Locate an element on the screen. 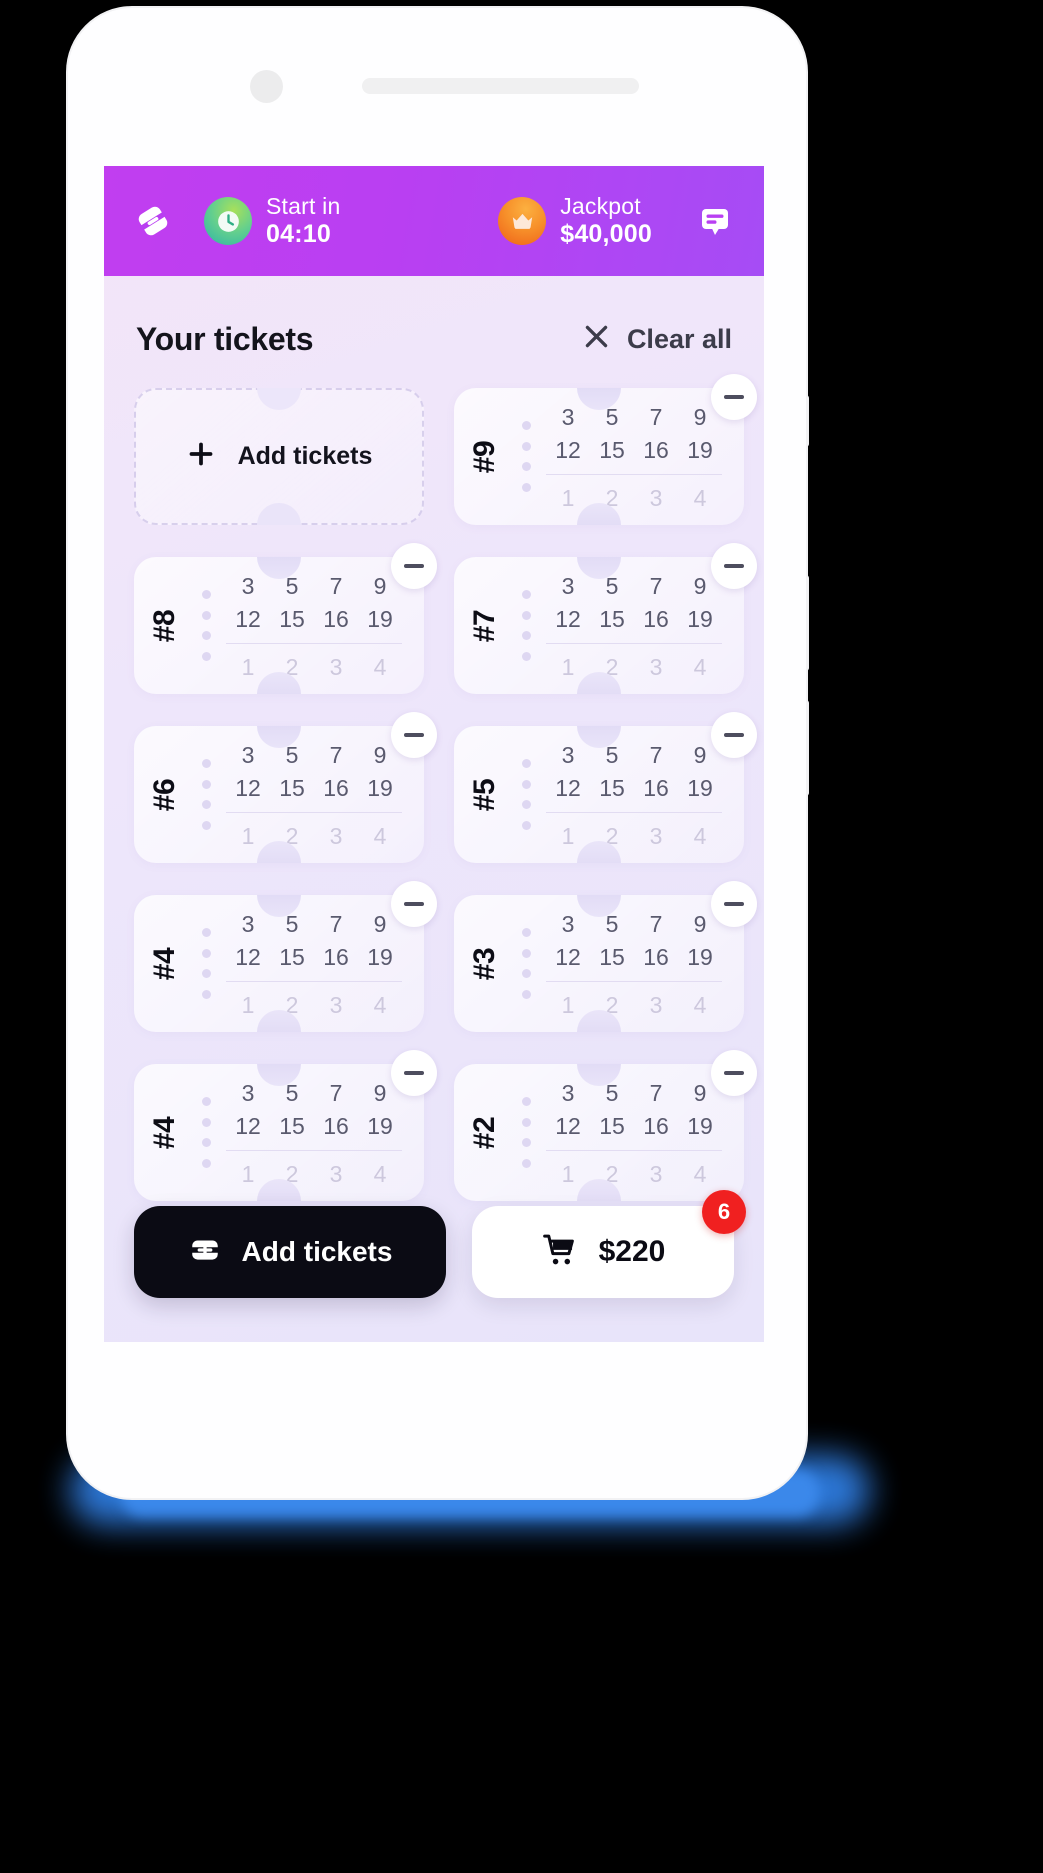  ticket-card: #5 3 5 7 9 12 15 16 19 1 2 3 4 is located at coordinates (599, 794).